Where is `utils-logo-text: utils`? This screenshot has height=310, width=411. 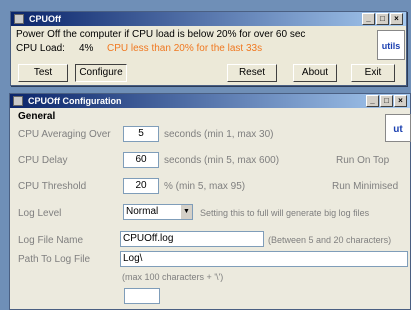
utils-logo-text: utils is located at coordinates (391, 46).